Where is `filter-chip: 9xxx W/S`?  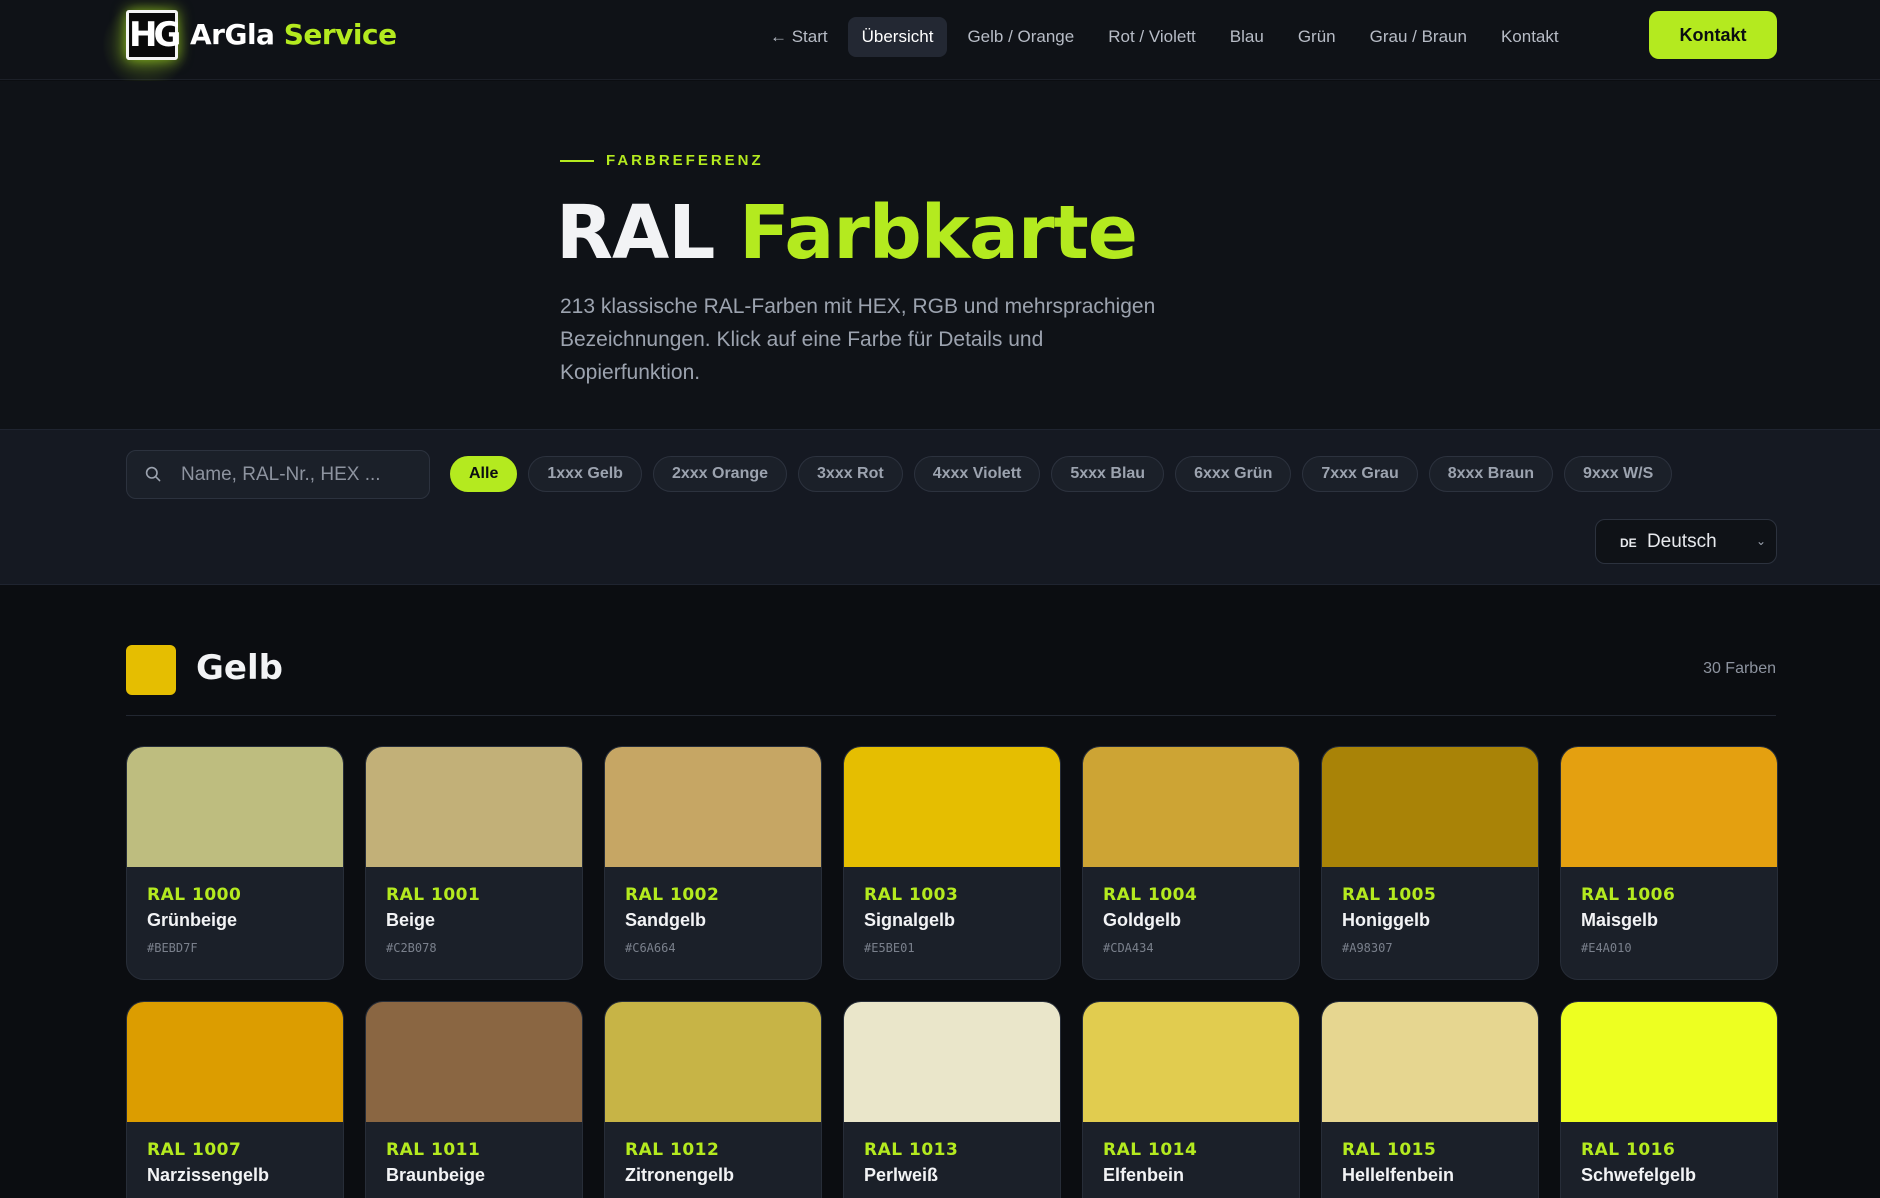 filter-chip: 9xxx W/S is located at coordinates (1618, 474).